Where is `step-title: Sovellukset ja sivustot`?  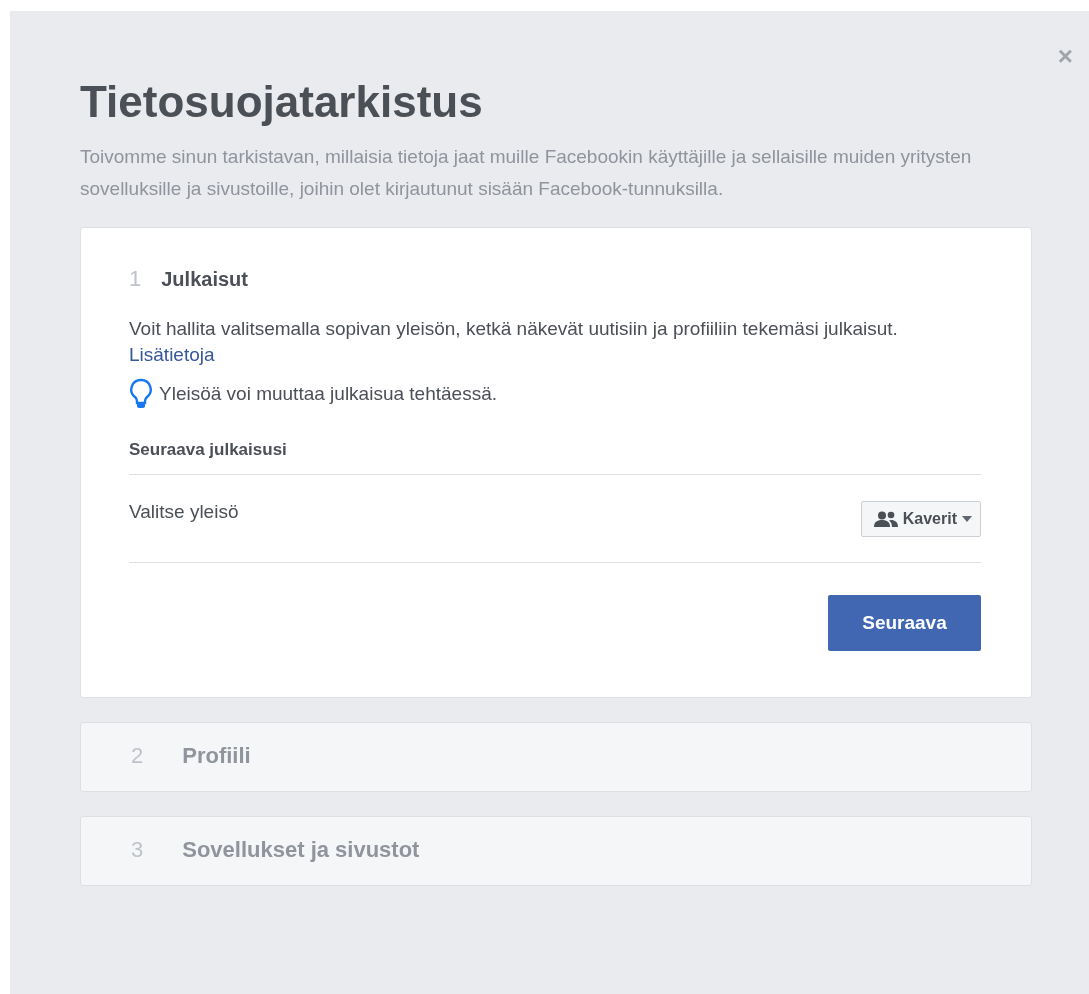 step-title: Sovellukset ja sivustot is located at coordinates (301, 850).